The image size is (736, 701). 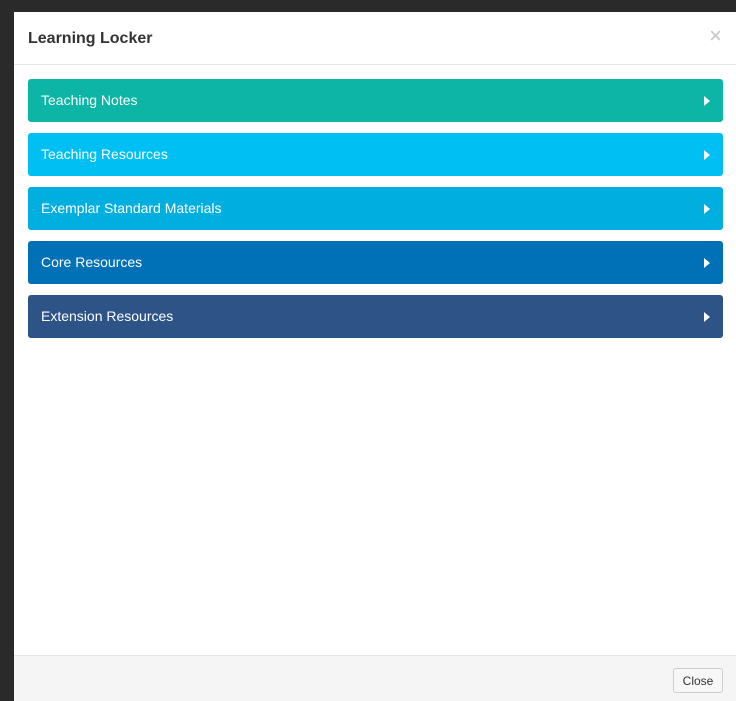 I want to click on resource-item-label: Teaching Resources, so click(x=104, y=154).